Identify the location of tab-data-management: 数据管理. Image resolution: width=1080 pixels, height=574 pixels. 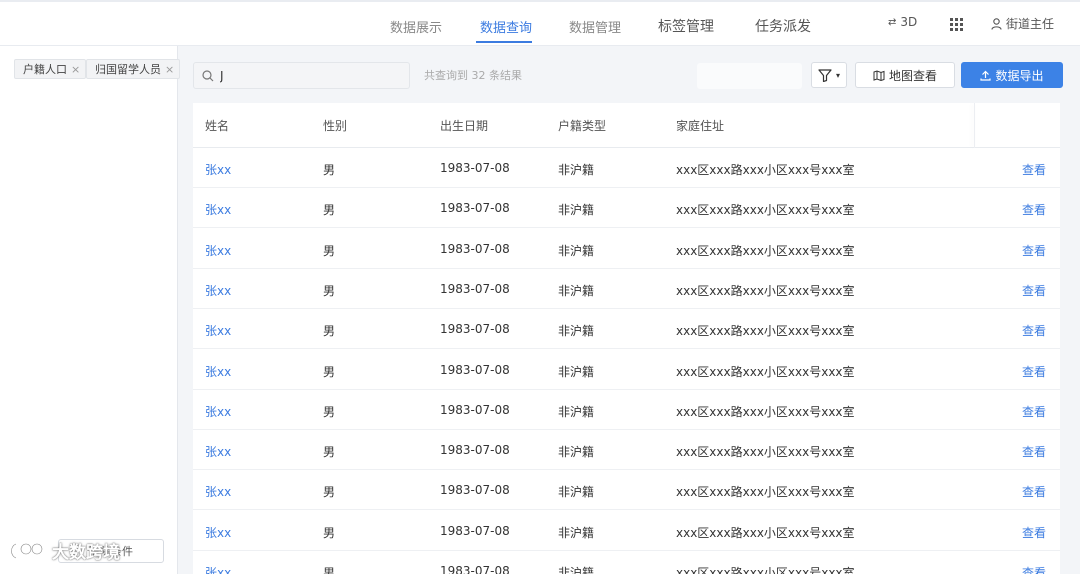
(595, 26).